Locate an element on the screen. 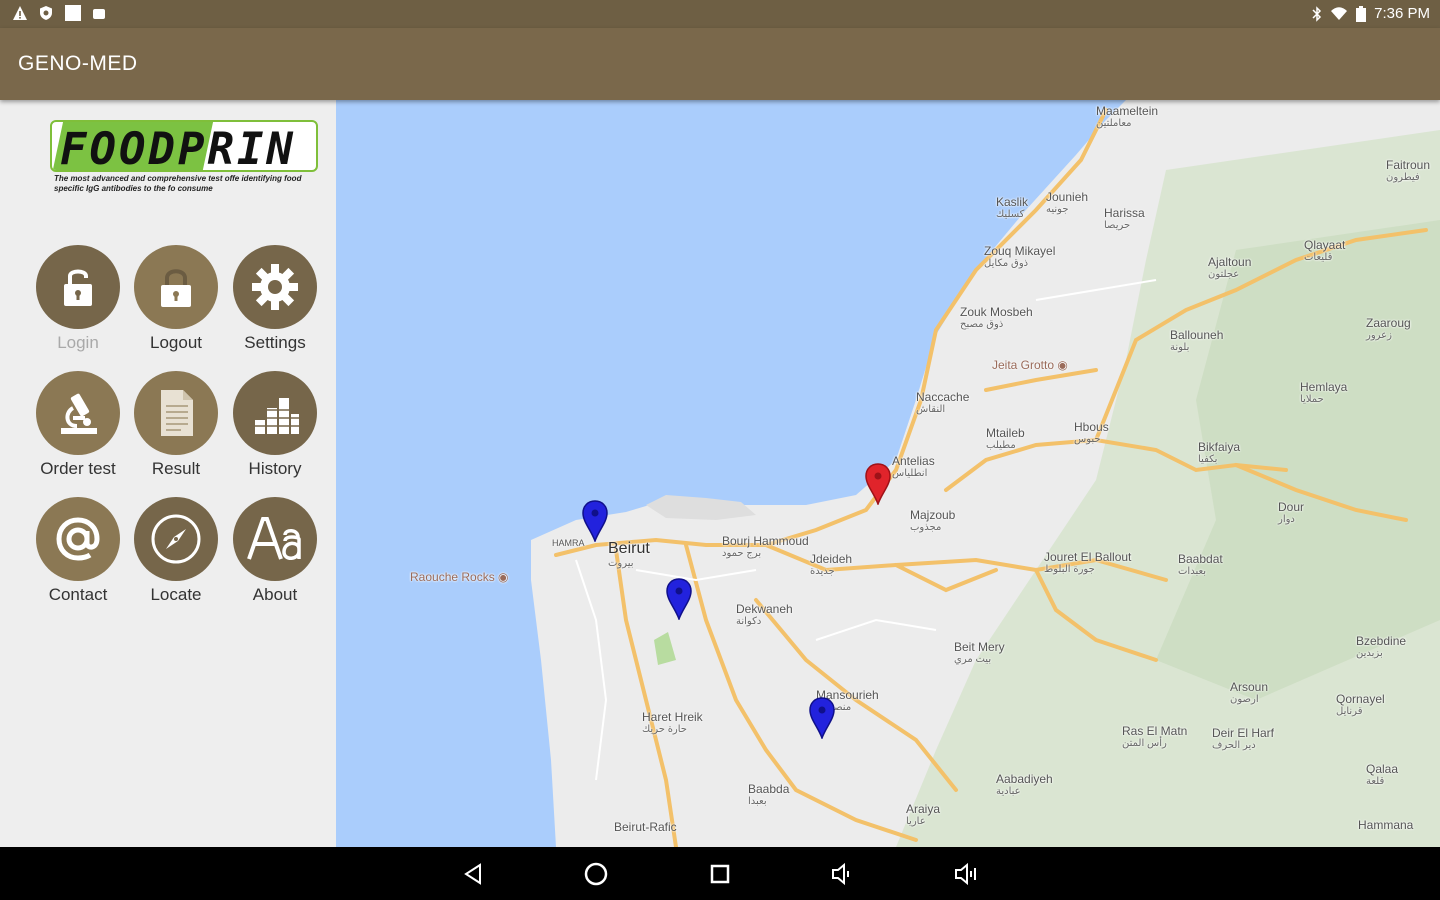 The width and height of the screenshot is (1440, 900). place-haret-hreik: Haret Hreik حارة حريك is located at coordinates (672, 722).